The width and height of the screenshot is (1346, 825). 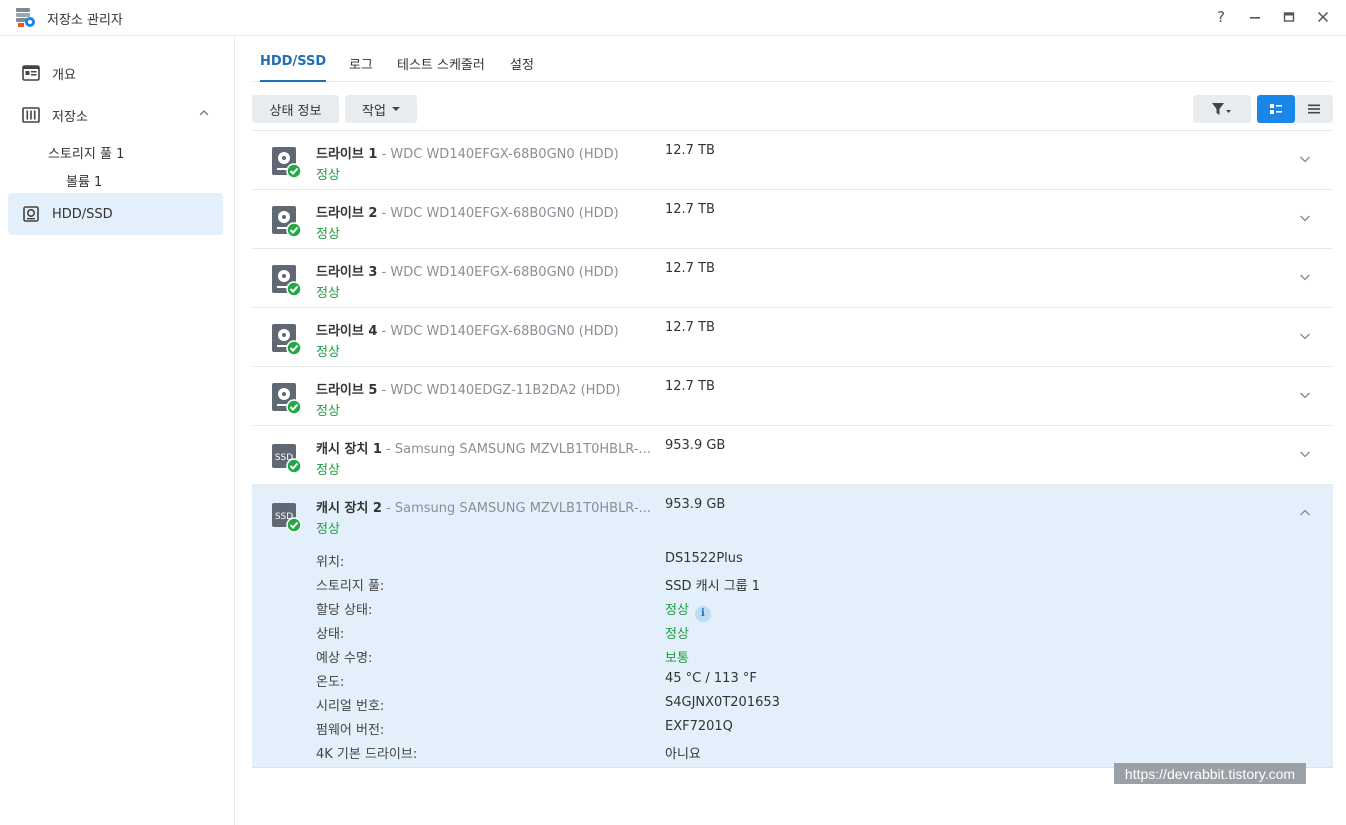 I want to click on detail-label-serial: 시리얼 번호:, so click(x=350, y=706).